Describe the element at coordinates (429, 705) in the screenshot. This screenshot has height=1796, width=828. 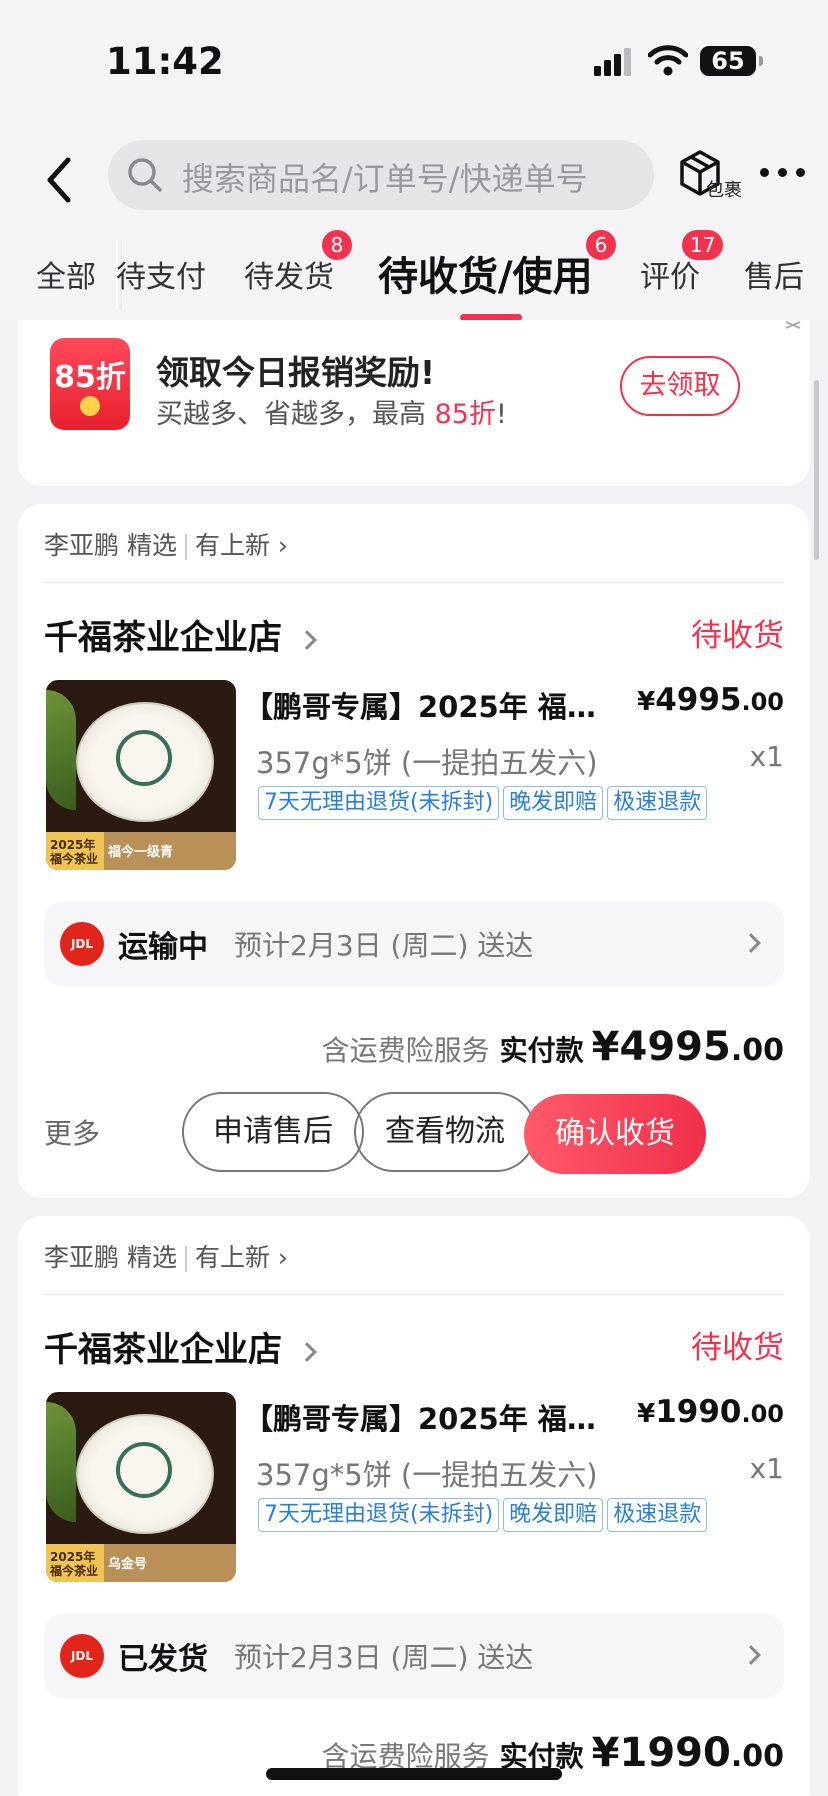
I see `product-title: 【鹏哥专属】2025年 福今一级青` at that location.